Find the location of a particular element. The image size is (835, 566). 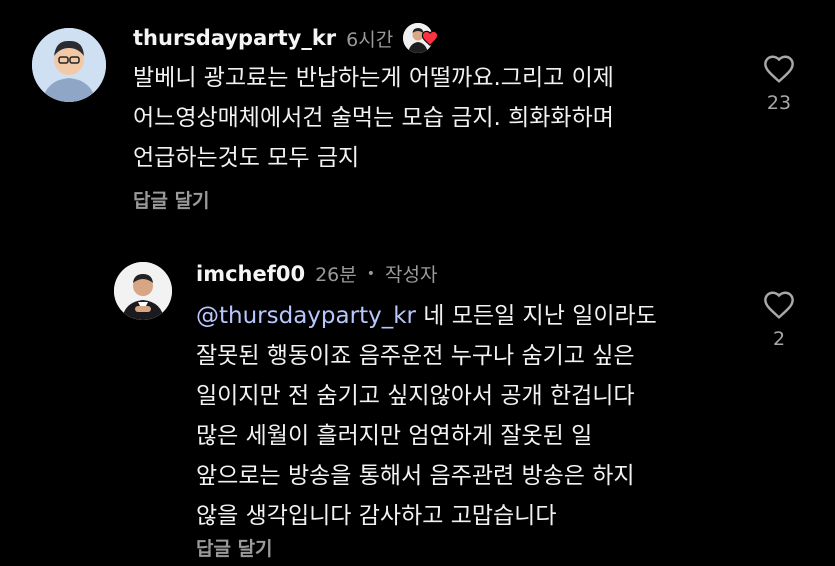

like-button: 23 is located at coordinates (779, 84).